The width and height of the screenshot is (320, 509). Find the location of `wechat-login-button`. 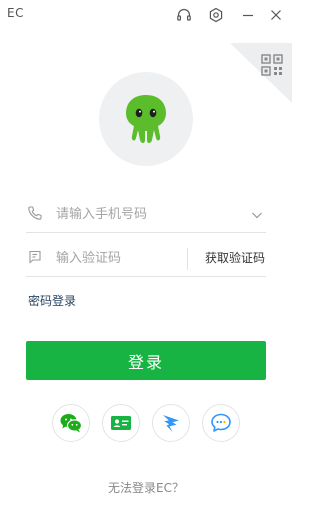

wechat-login-button is located at coordinates (71, 423).